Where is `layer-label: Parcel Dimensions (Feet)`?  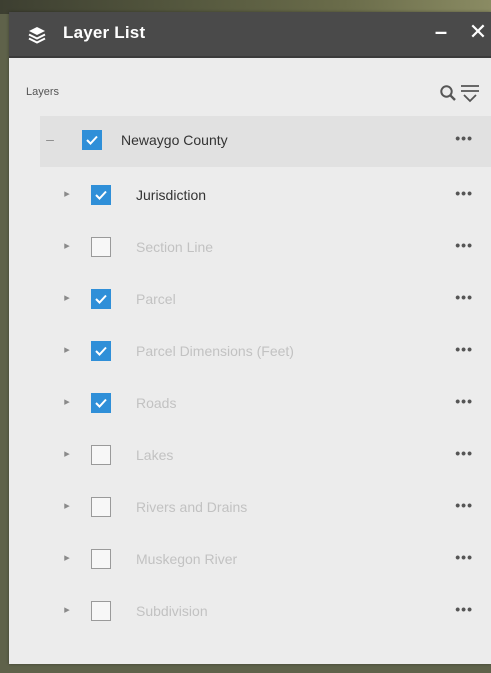 layer-label: Parcel Dimensions (Feet) is located at coordinates (215, 351).